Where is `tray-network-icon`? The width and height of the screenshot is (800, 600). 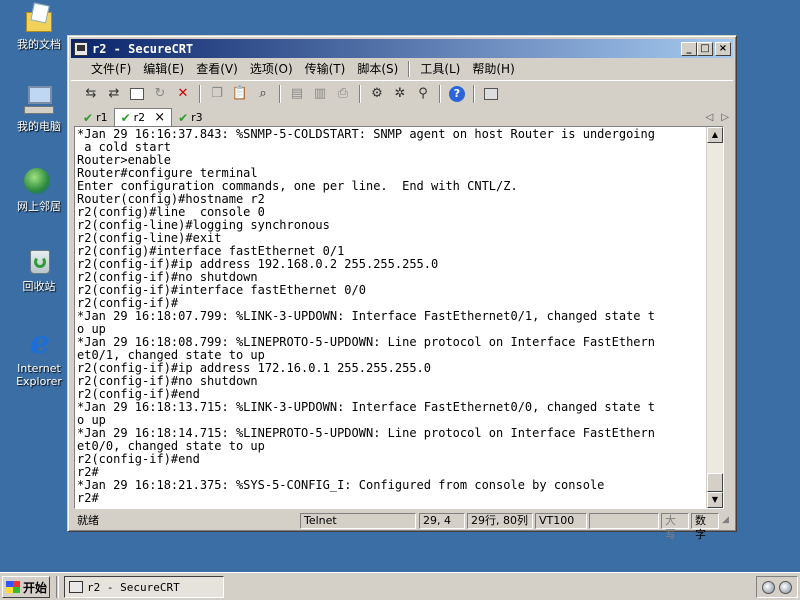
tray-network-icon is located at coordinates (785, 587).